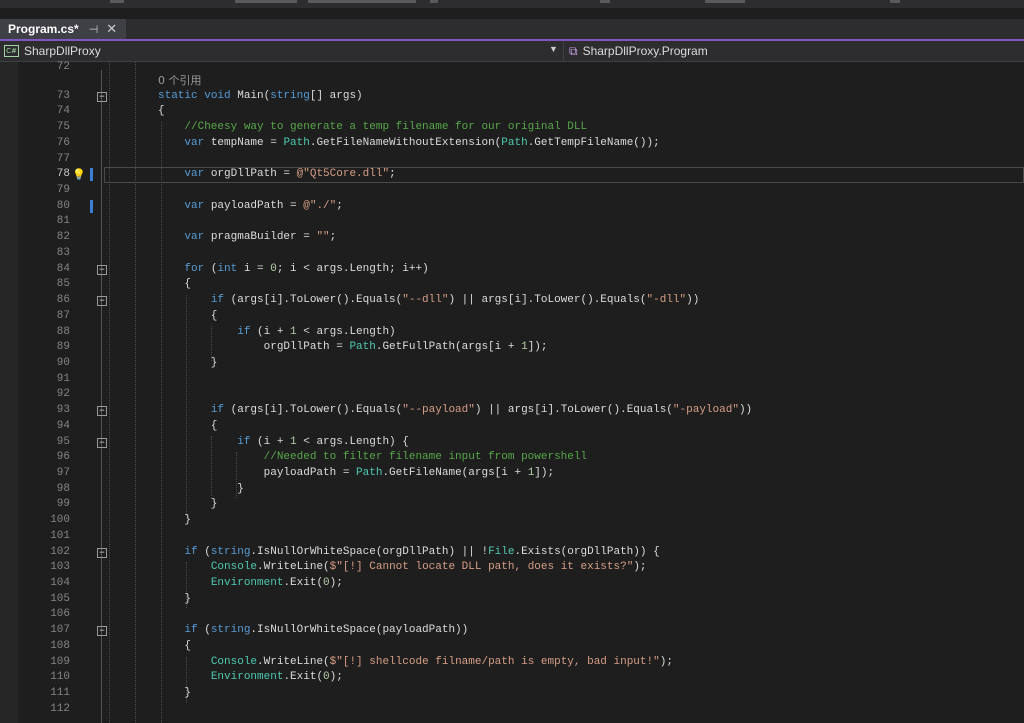 The height and width of the screenshot is (723, 1024). Describe the element at coordinates (283, 443) in the screenshot. I see `code-line: if (i + 1 < args.Length) {` at that location.